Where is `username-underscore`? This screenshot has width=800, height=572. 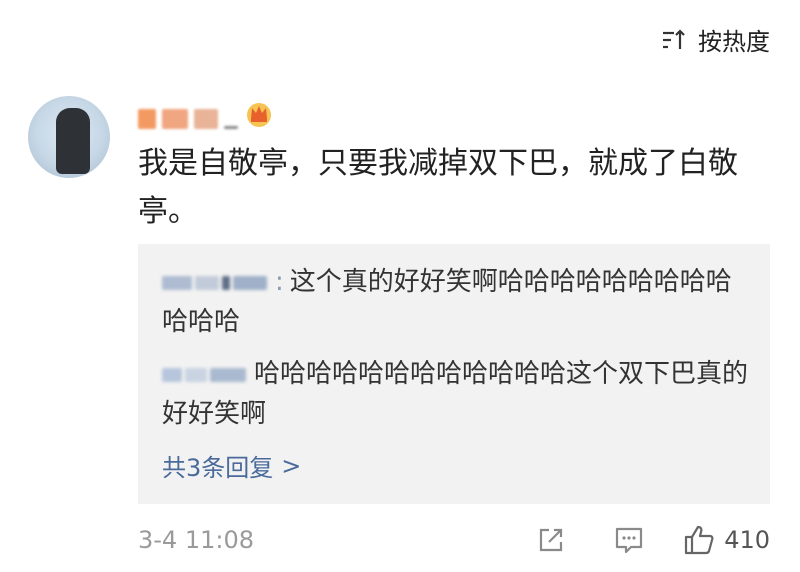
username-underscore is located at coordinates (231, 127).